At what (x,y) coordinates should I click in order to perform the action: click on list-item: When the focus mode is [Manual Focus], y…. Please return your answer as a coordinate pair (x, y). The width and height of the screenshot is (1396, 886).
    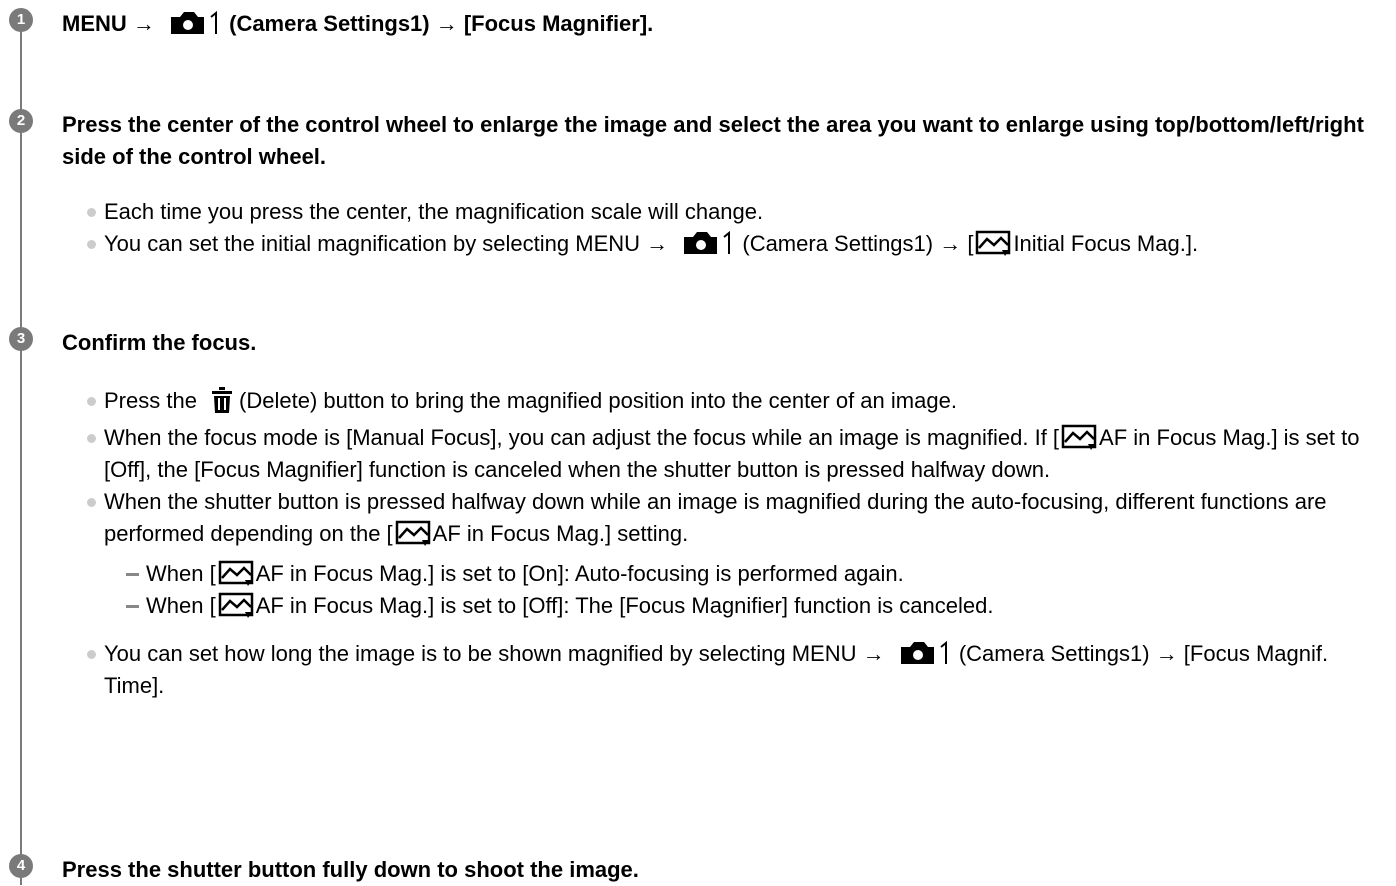
    Looking at the image, I should click on (734, 454).